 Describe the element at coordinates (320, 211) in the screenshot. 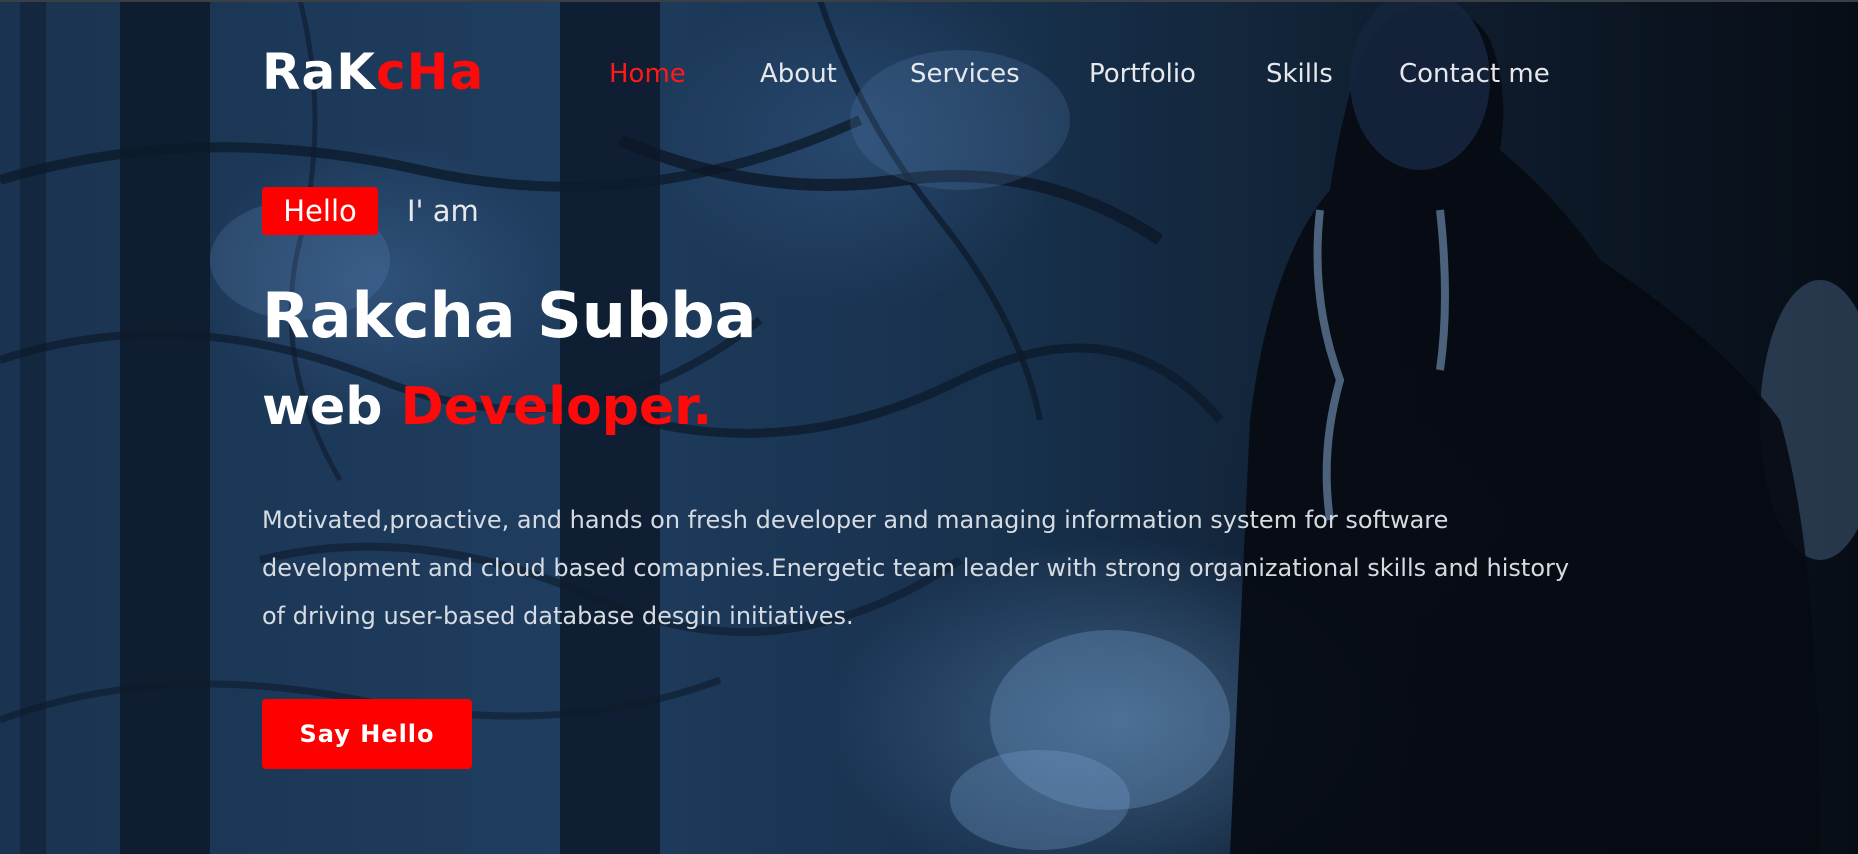

I see `hello-badge: Hello` at that location.